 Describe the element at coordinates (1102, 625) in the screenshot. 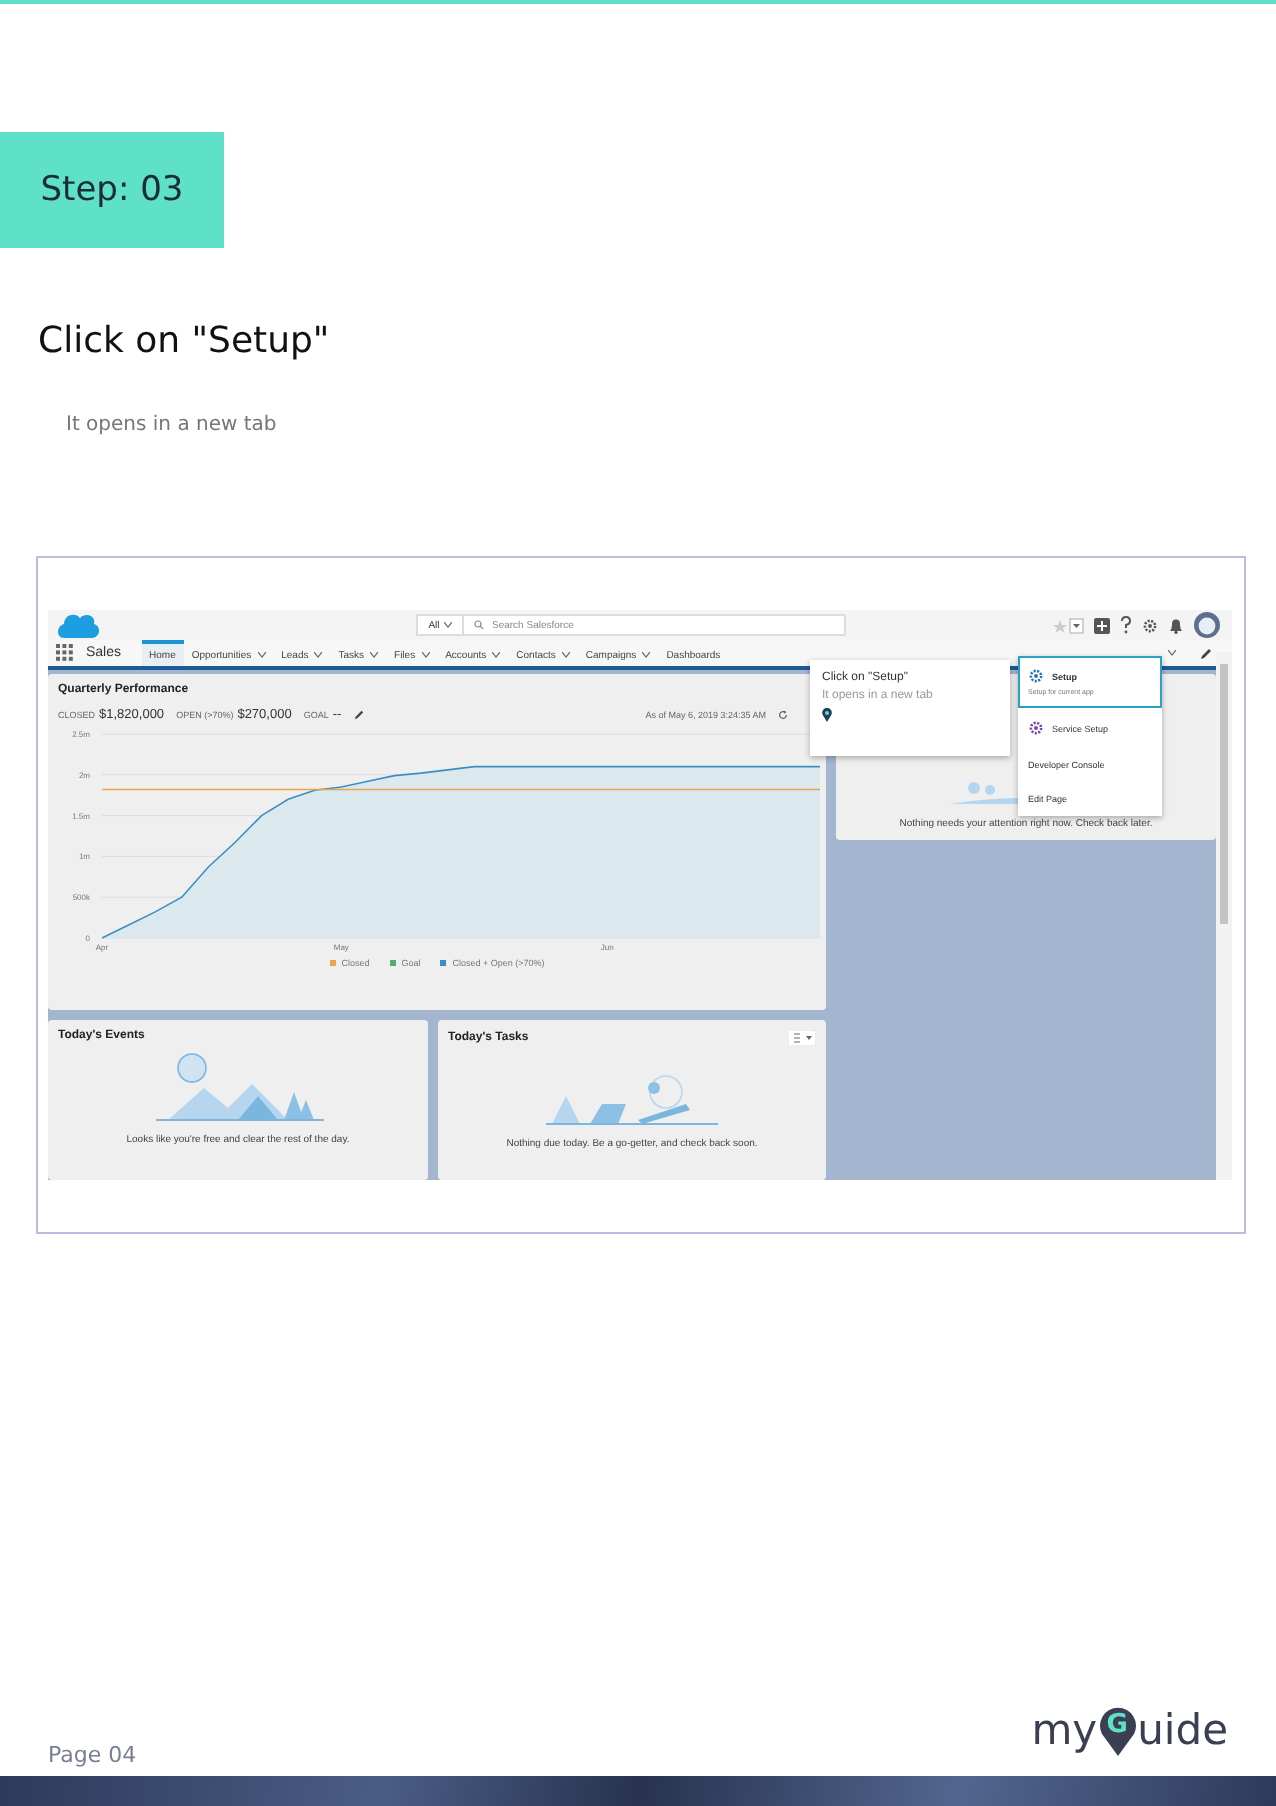

I see `plus-icon` at that location.